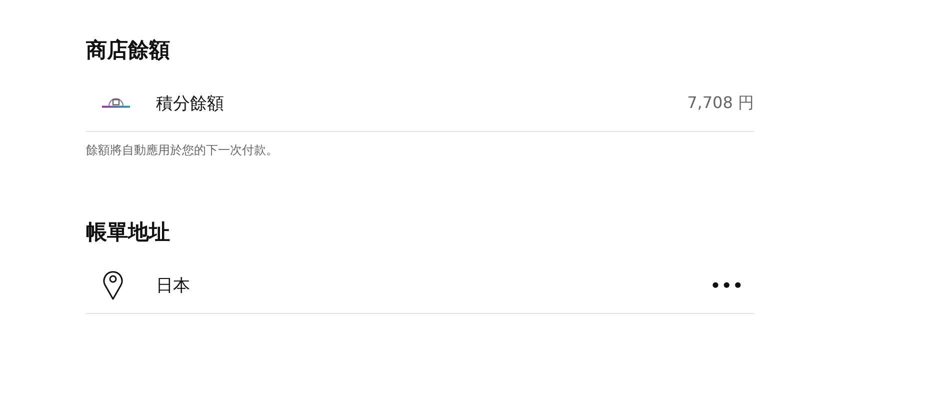 This screenshot has height=412, width=926. What do you see at coordinates (116, 103) in the screenshot?
I see `store-credit-icon` at bounding box center [116, 103].